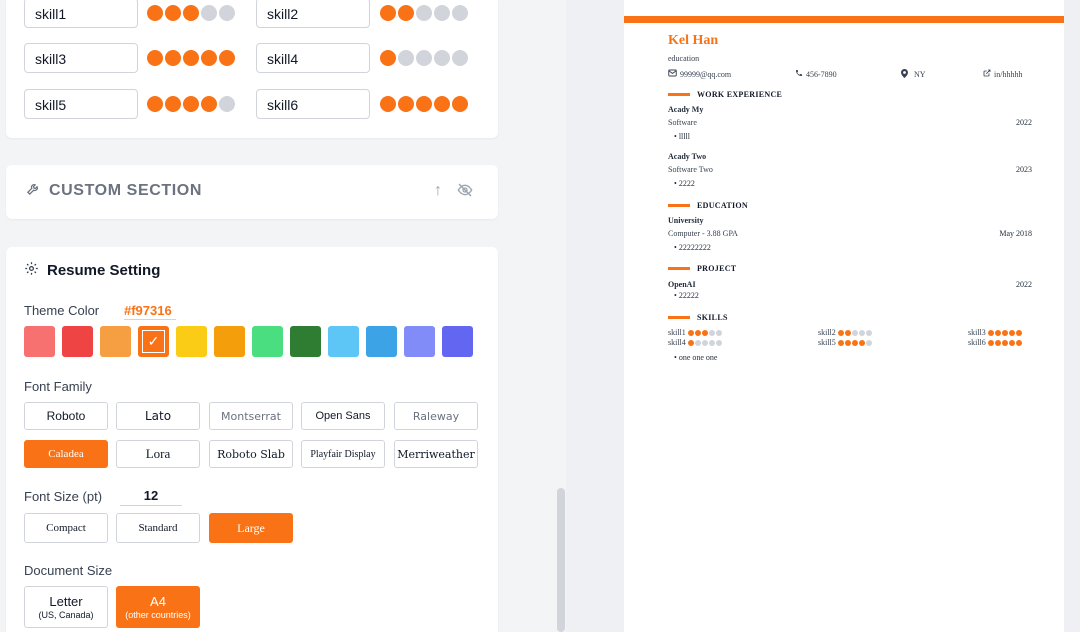 The width and height of the screenshot is (1080, 632). What do you see at coordinates (904, 74) in the screenshot?
I see `location-pin-icon` at bounding box center [904, 74].